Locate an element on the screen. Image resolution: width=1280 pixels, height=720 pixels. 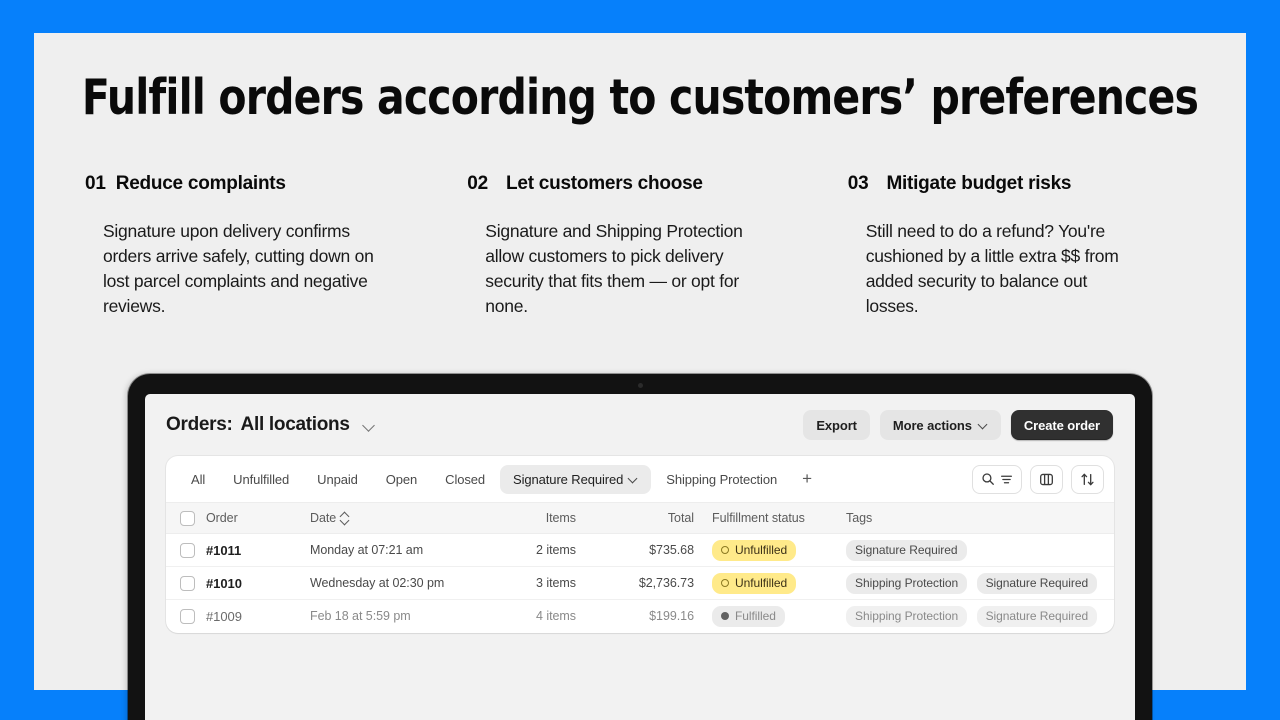
cell-fulfillment-status: Fulfilled is located at coordinates (765, 616).